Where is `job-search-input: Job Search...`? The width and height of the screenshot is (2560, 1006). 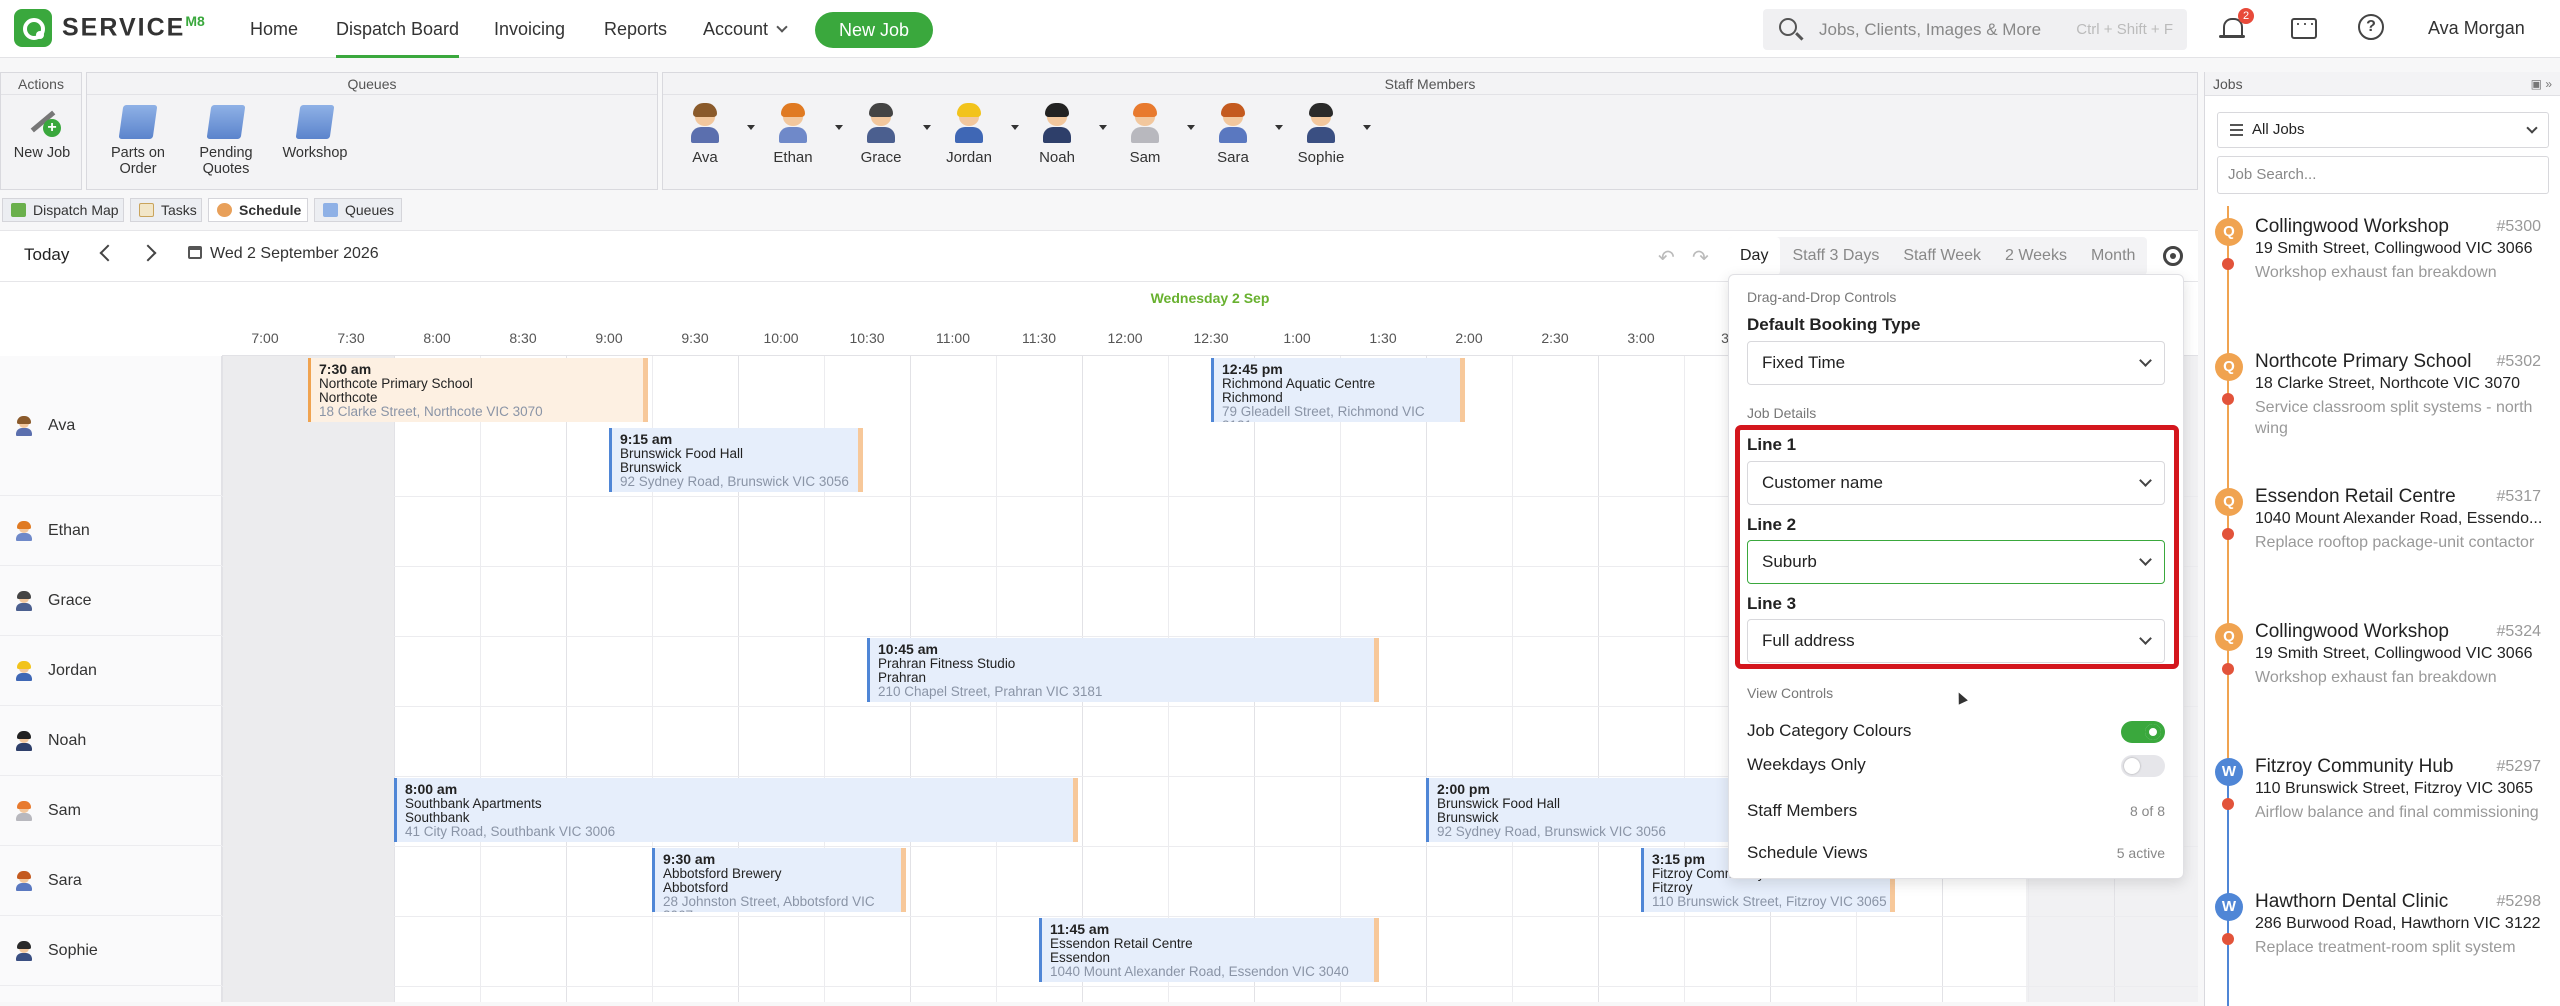
job-search-input: Job Search... is located at coordinates (2383, 175).